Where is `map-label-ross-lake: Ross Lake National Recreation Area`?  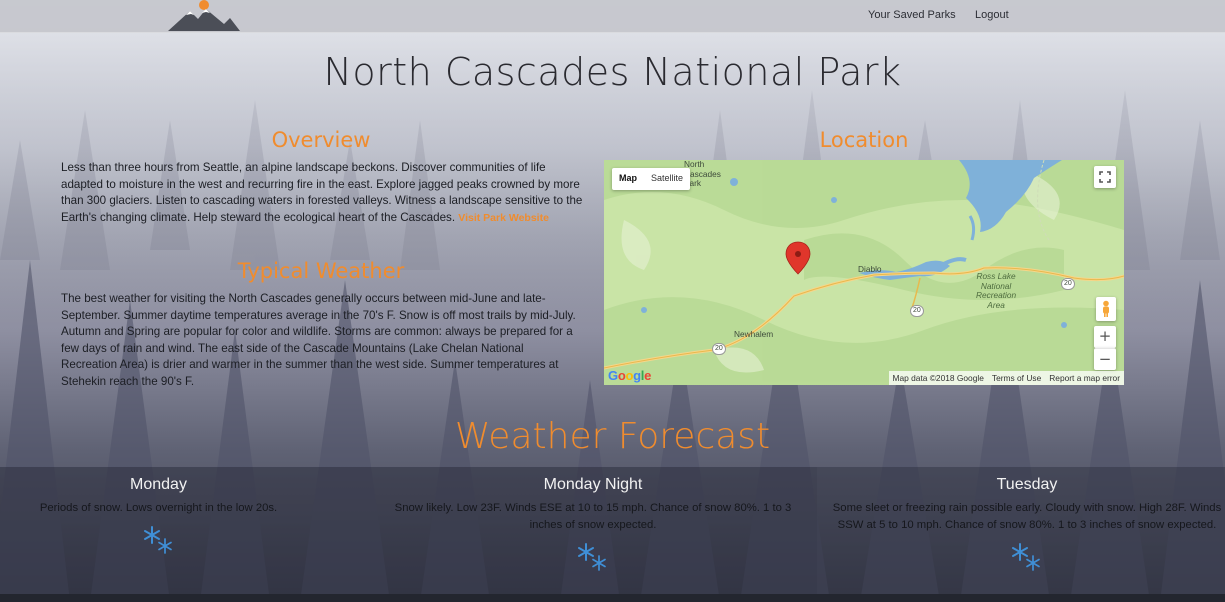 map-label-ross-lake: Ross Lake National Recreation Area is located at coordinates (996, 290).